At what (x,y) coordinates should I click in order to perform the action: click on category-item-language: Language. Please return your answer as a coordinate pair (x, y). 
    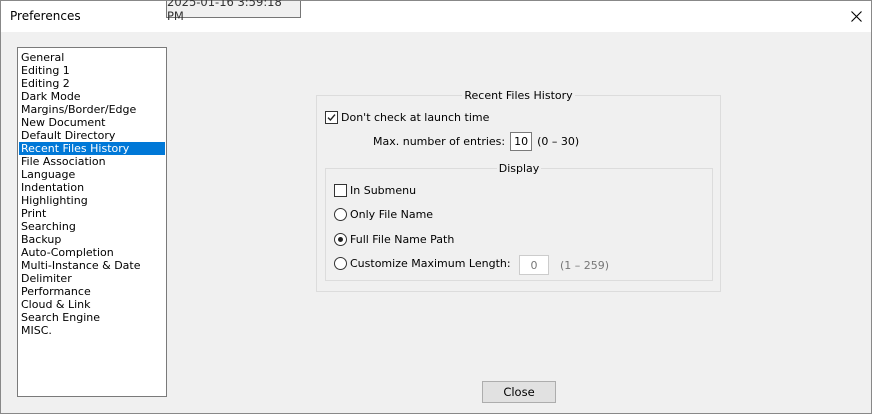
    Looking at the image, I should click on (92, 174).